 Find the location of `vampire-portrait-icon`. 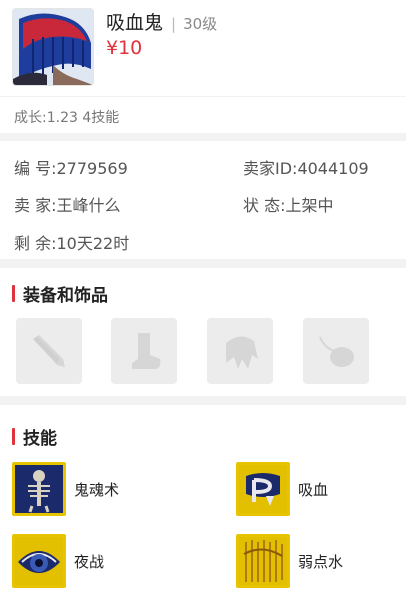

vampire-portrait-icon is located at coordinates (53, 47).